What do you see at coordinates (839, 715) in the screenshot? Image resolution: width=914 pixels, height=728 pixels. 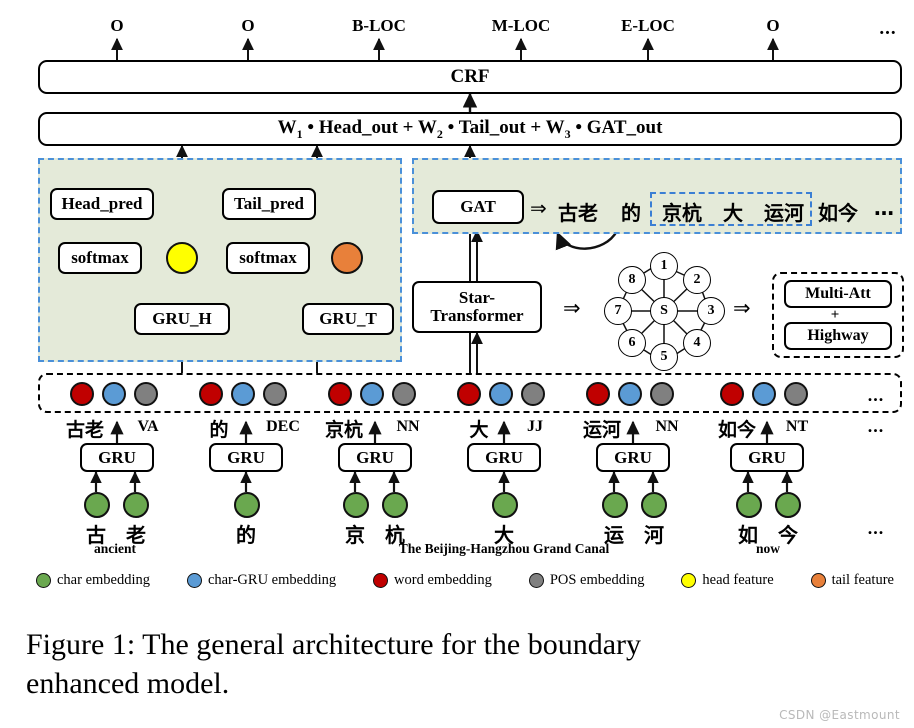 I see `watermark: CSDN @Eastmount` at bounding box center [839, 715].